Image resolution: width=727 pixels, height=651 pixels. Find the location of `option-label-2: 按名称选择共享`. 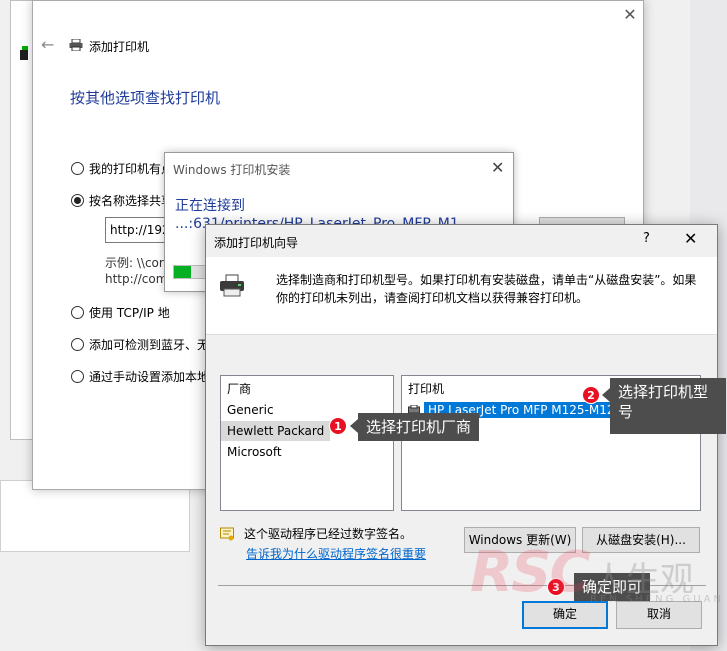

option-label-2: 按名称选择共享 is located at coordinates (131, 201).